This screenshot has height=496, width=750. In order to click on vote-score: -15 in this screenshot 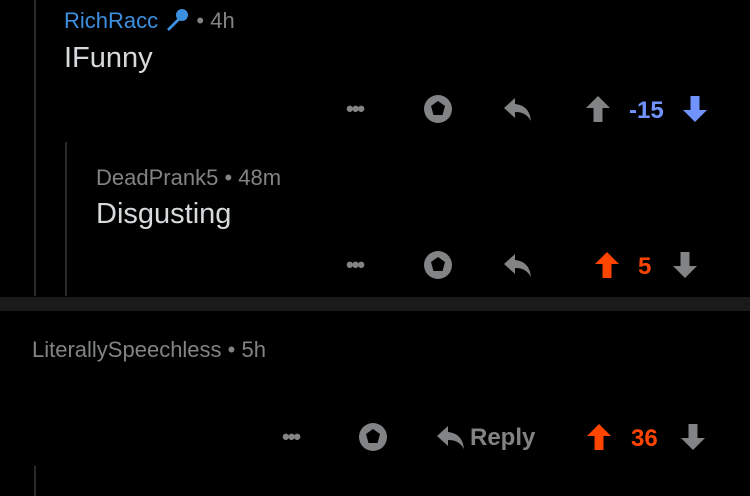, I will do `click(646, 110)`.